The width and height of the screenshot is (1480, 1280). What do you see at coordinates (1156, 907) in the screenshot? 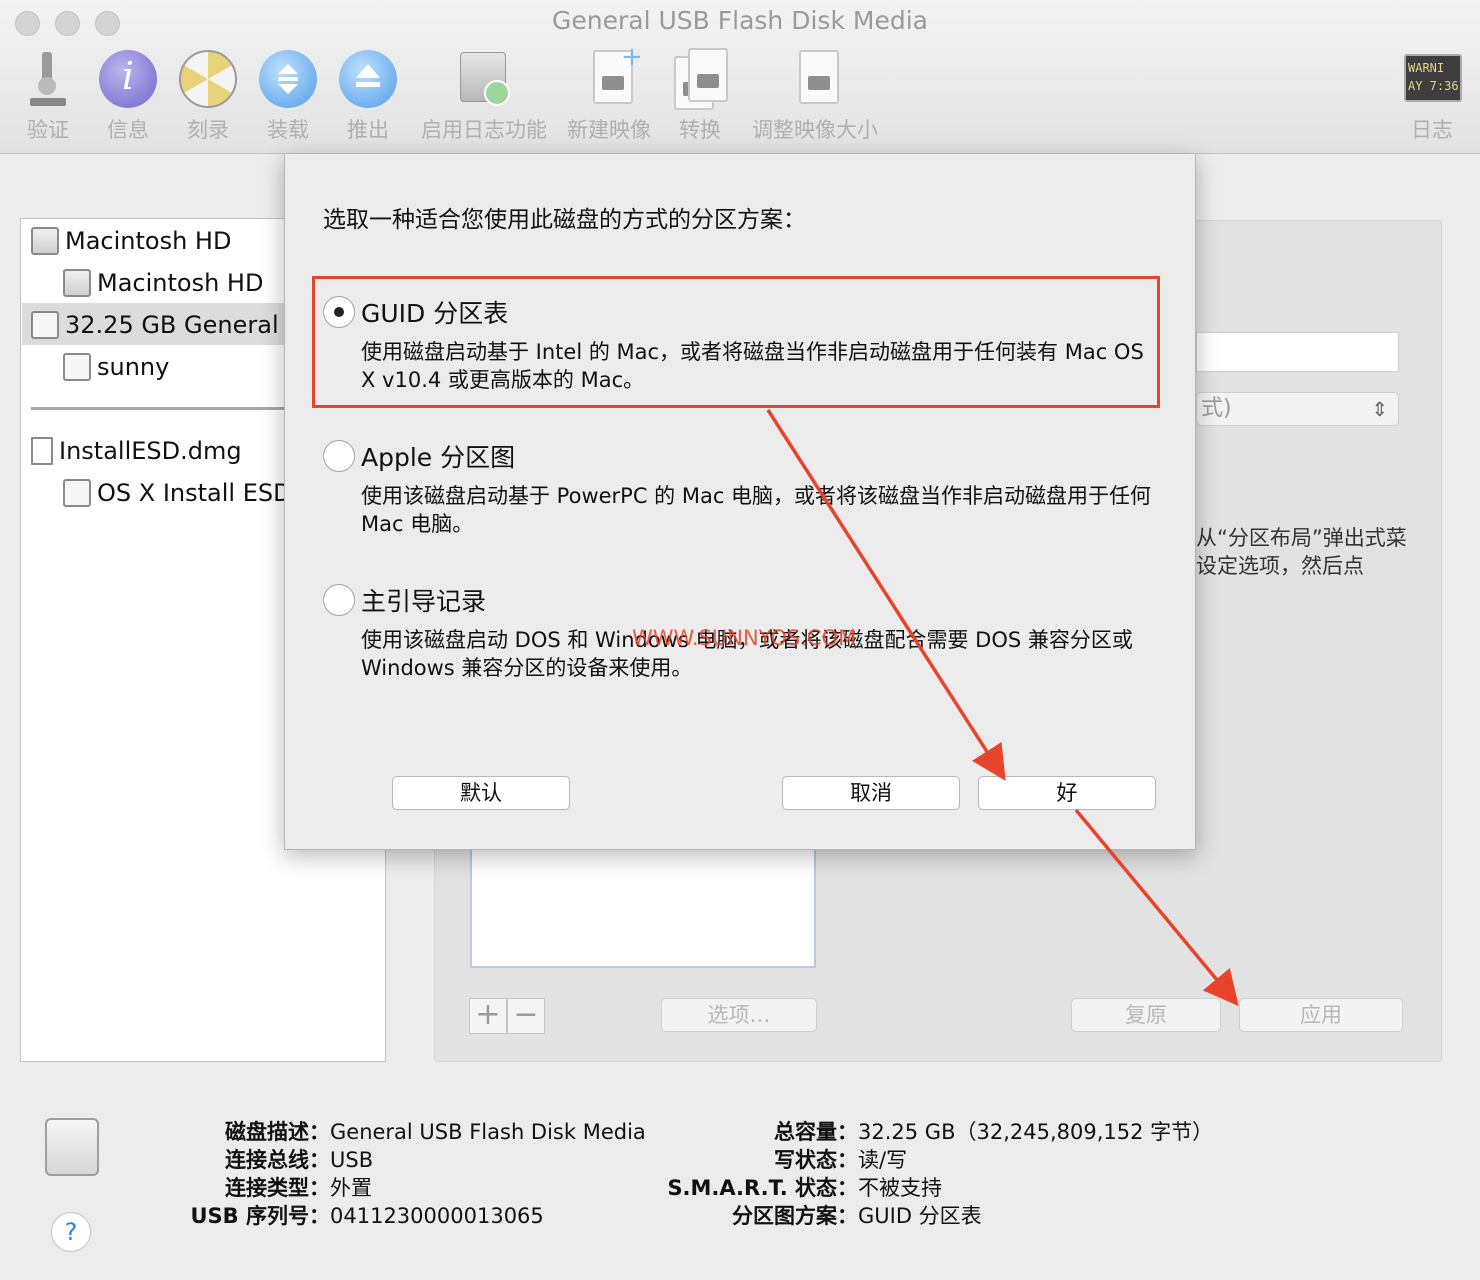
I see `arrow-to-apply` at bounding box center [1156, 907].